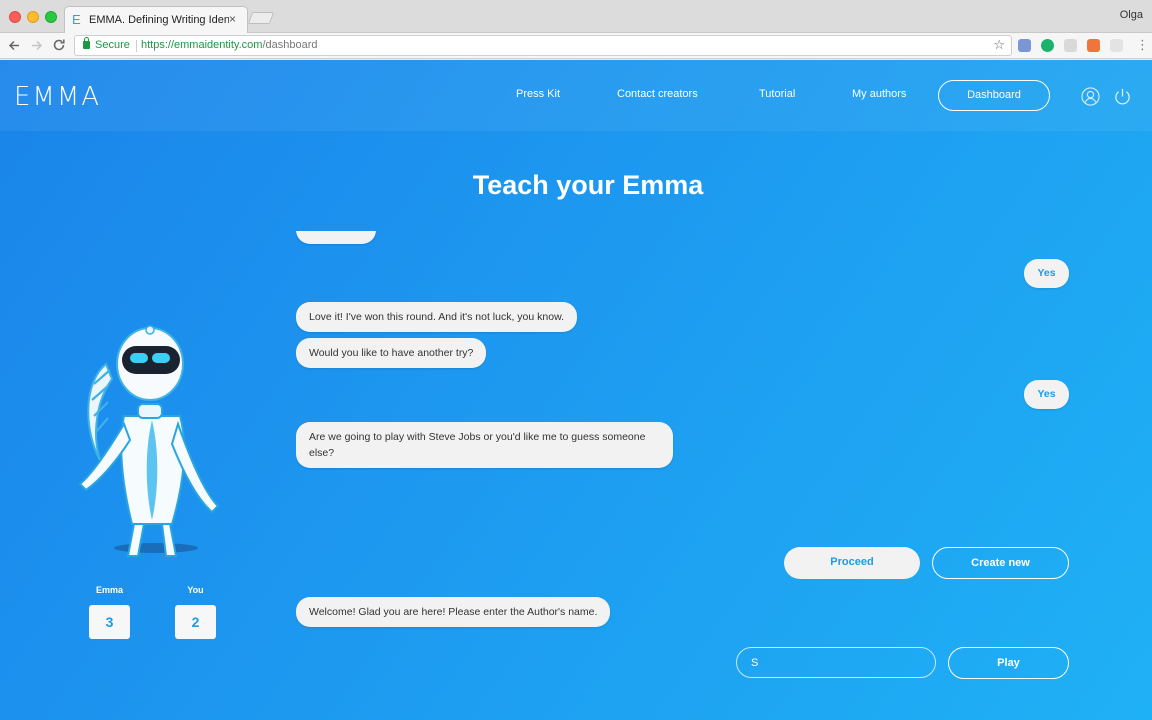 This screenshot has width=1152, height=720. What do you see at coordinates (51, 17) in the screenshot?
I see `maximize-window-button` at bounding box center [51, 17].